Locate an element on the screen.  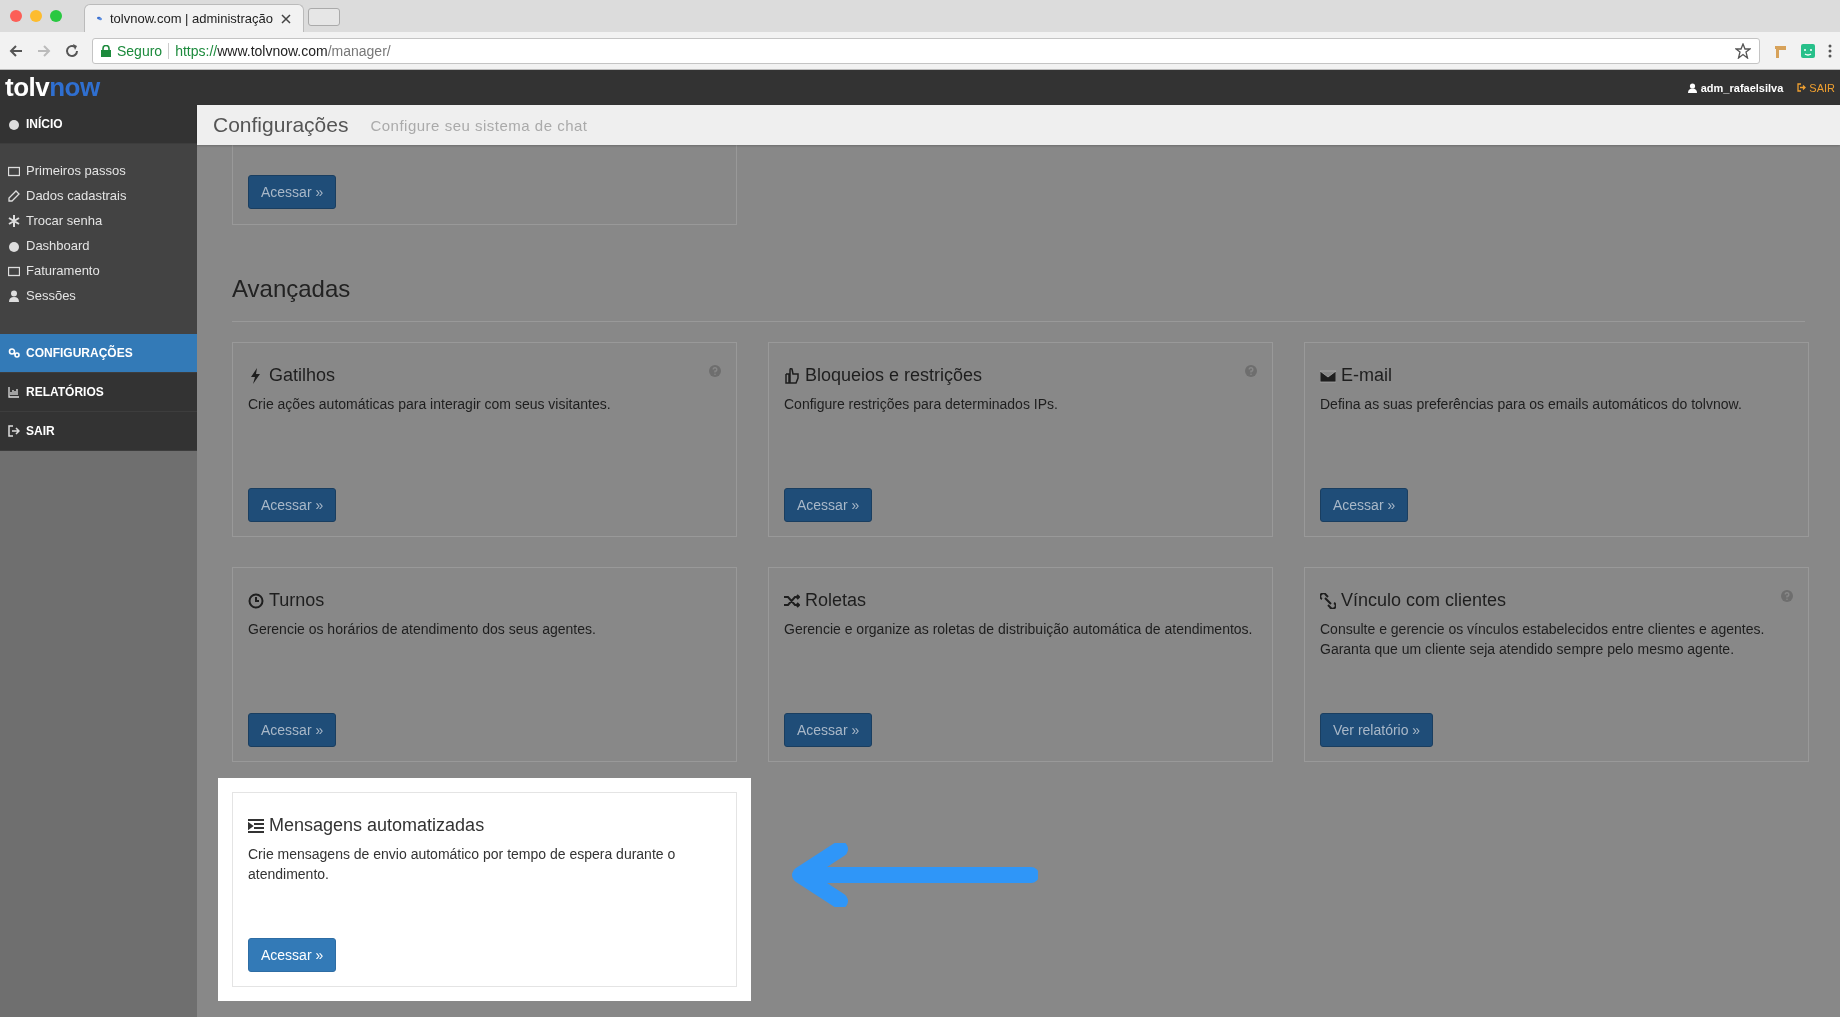
sidebar-item: Primeiros passos is located at coordinates (98, 163).